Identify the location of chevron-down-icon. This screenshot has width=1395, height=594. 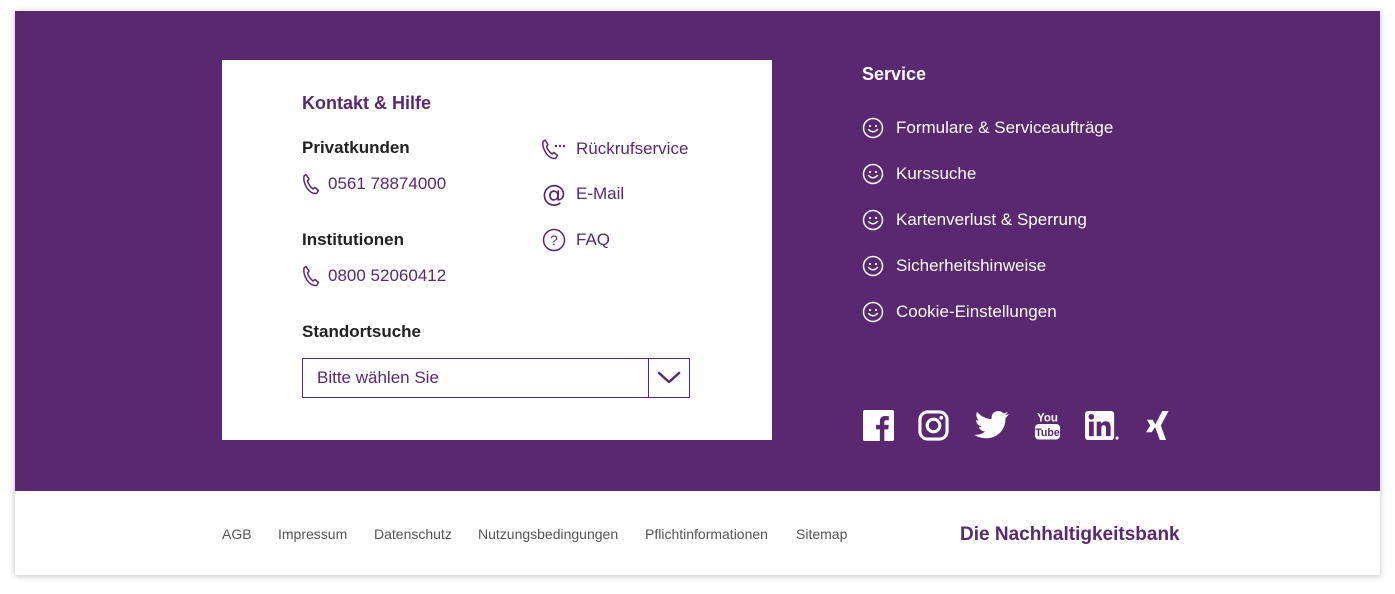
(668, 378).